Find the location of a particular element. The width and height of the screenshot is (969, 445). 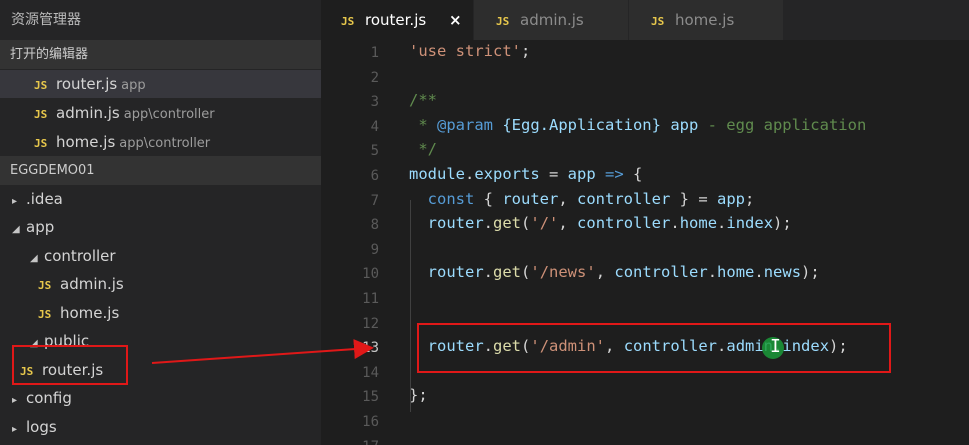

arrow-line is located at coordinates (262, 351).